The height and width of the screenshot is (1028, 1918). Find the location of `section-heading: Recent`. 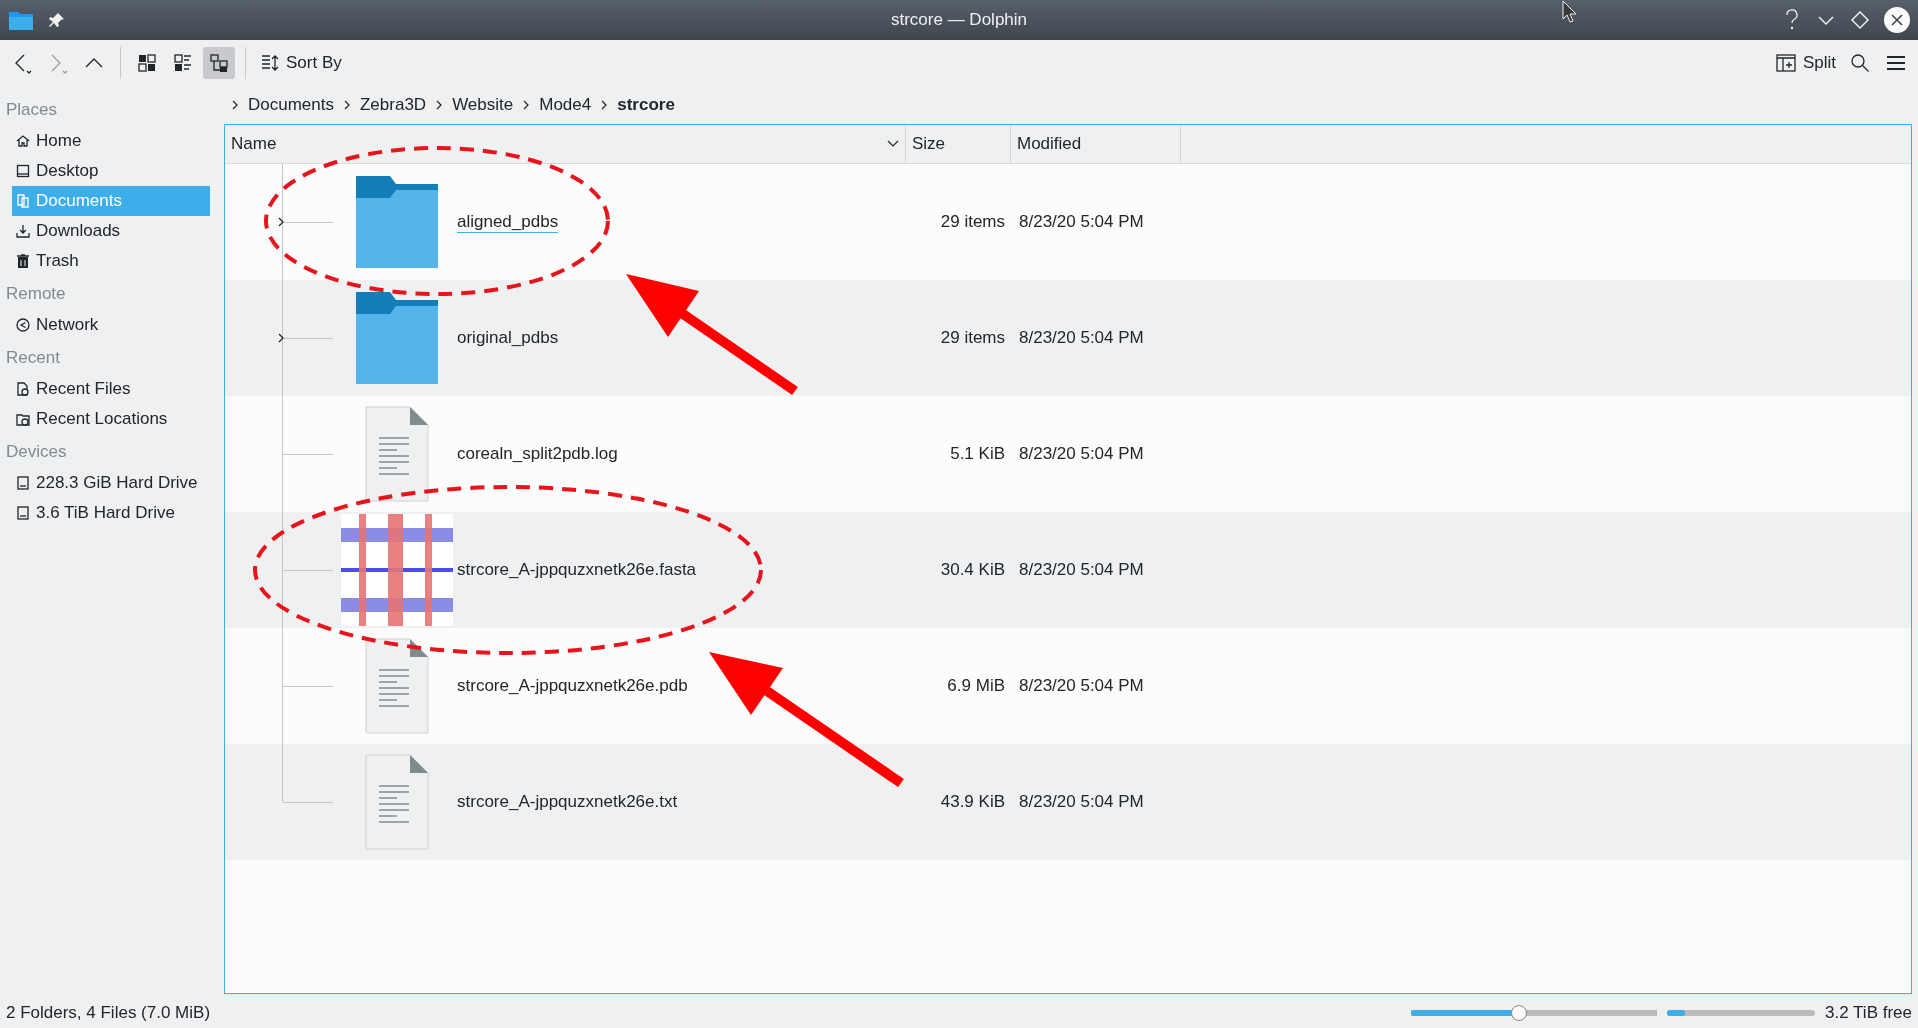

section-heading: Recent is located at coordinates (33, 358).